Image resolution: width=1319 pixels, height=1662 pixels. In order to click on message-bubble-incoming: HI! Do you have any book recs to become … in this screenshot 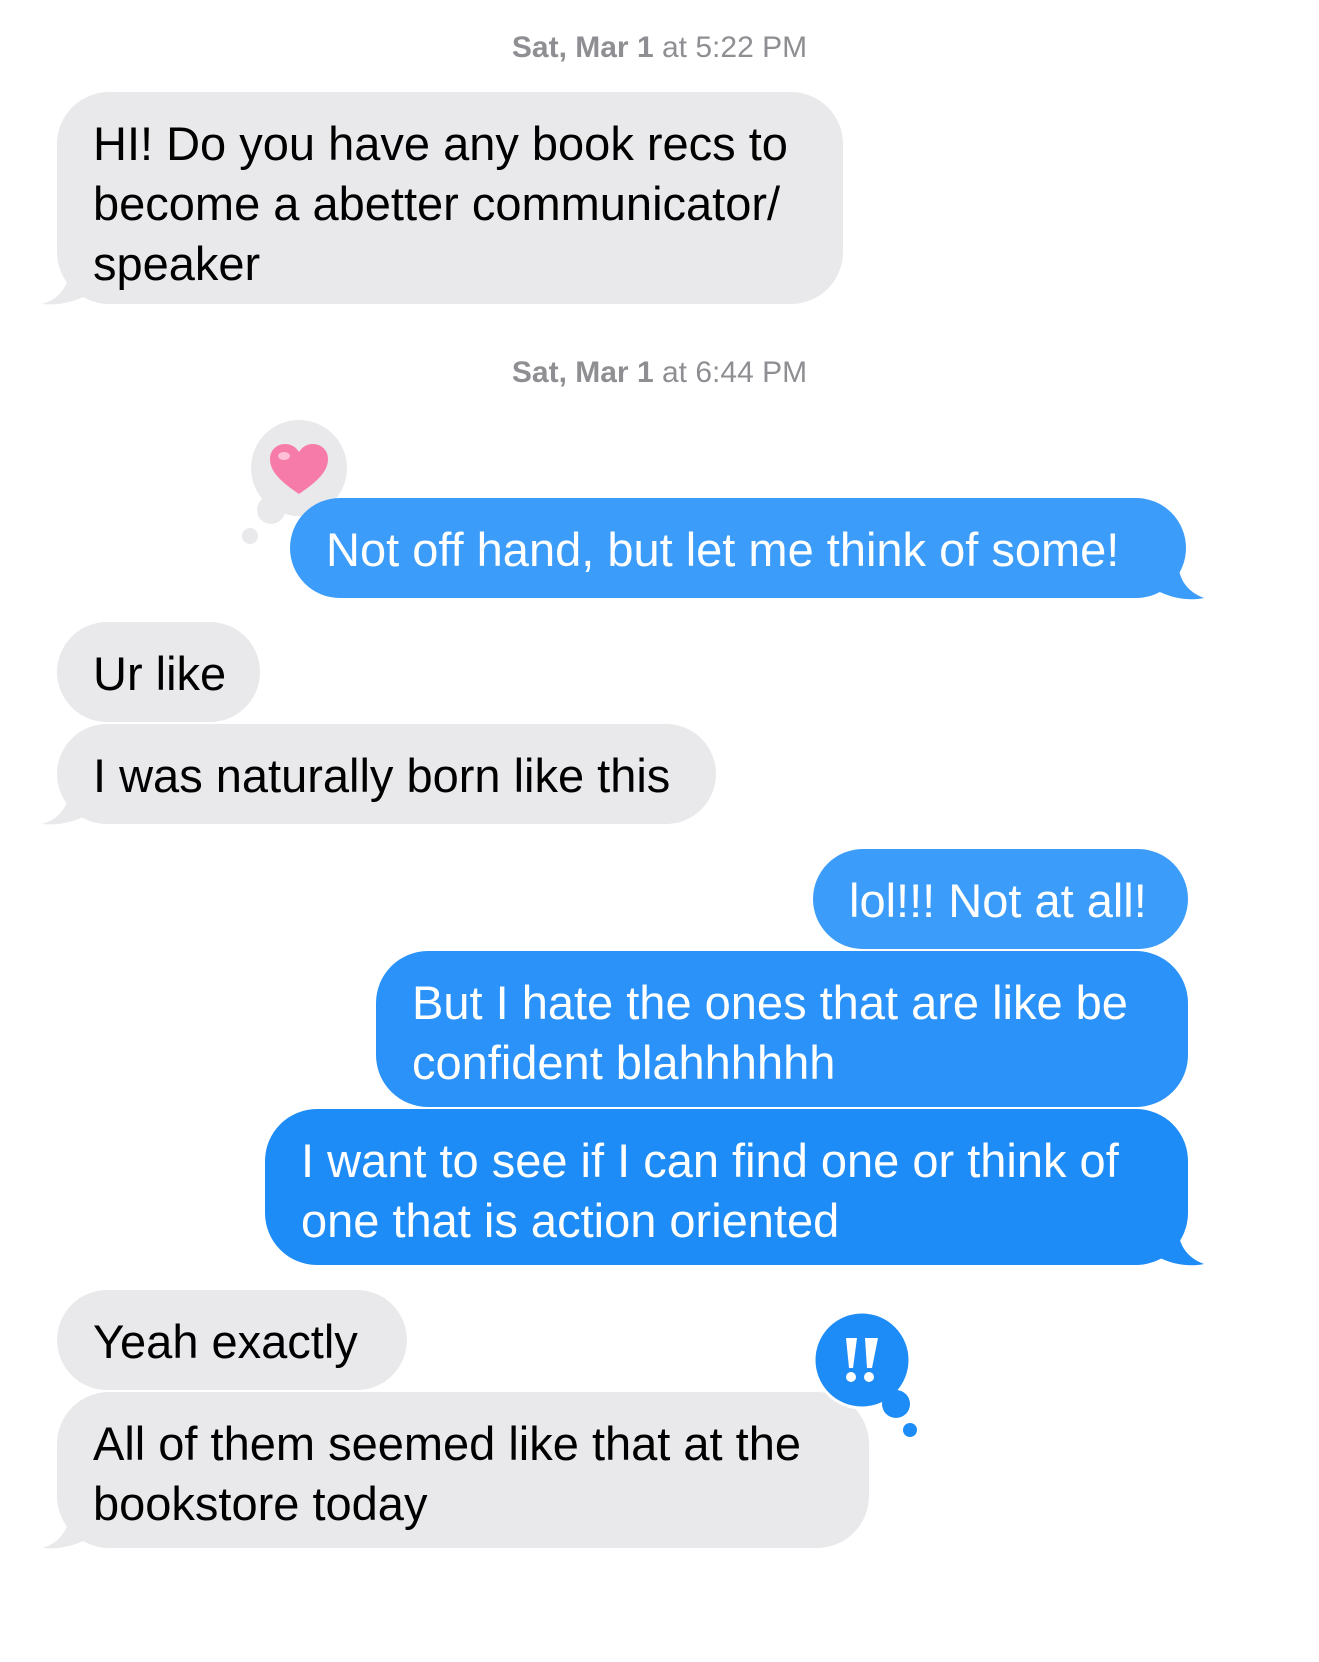, I will do `click(450, 198)`.